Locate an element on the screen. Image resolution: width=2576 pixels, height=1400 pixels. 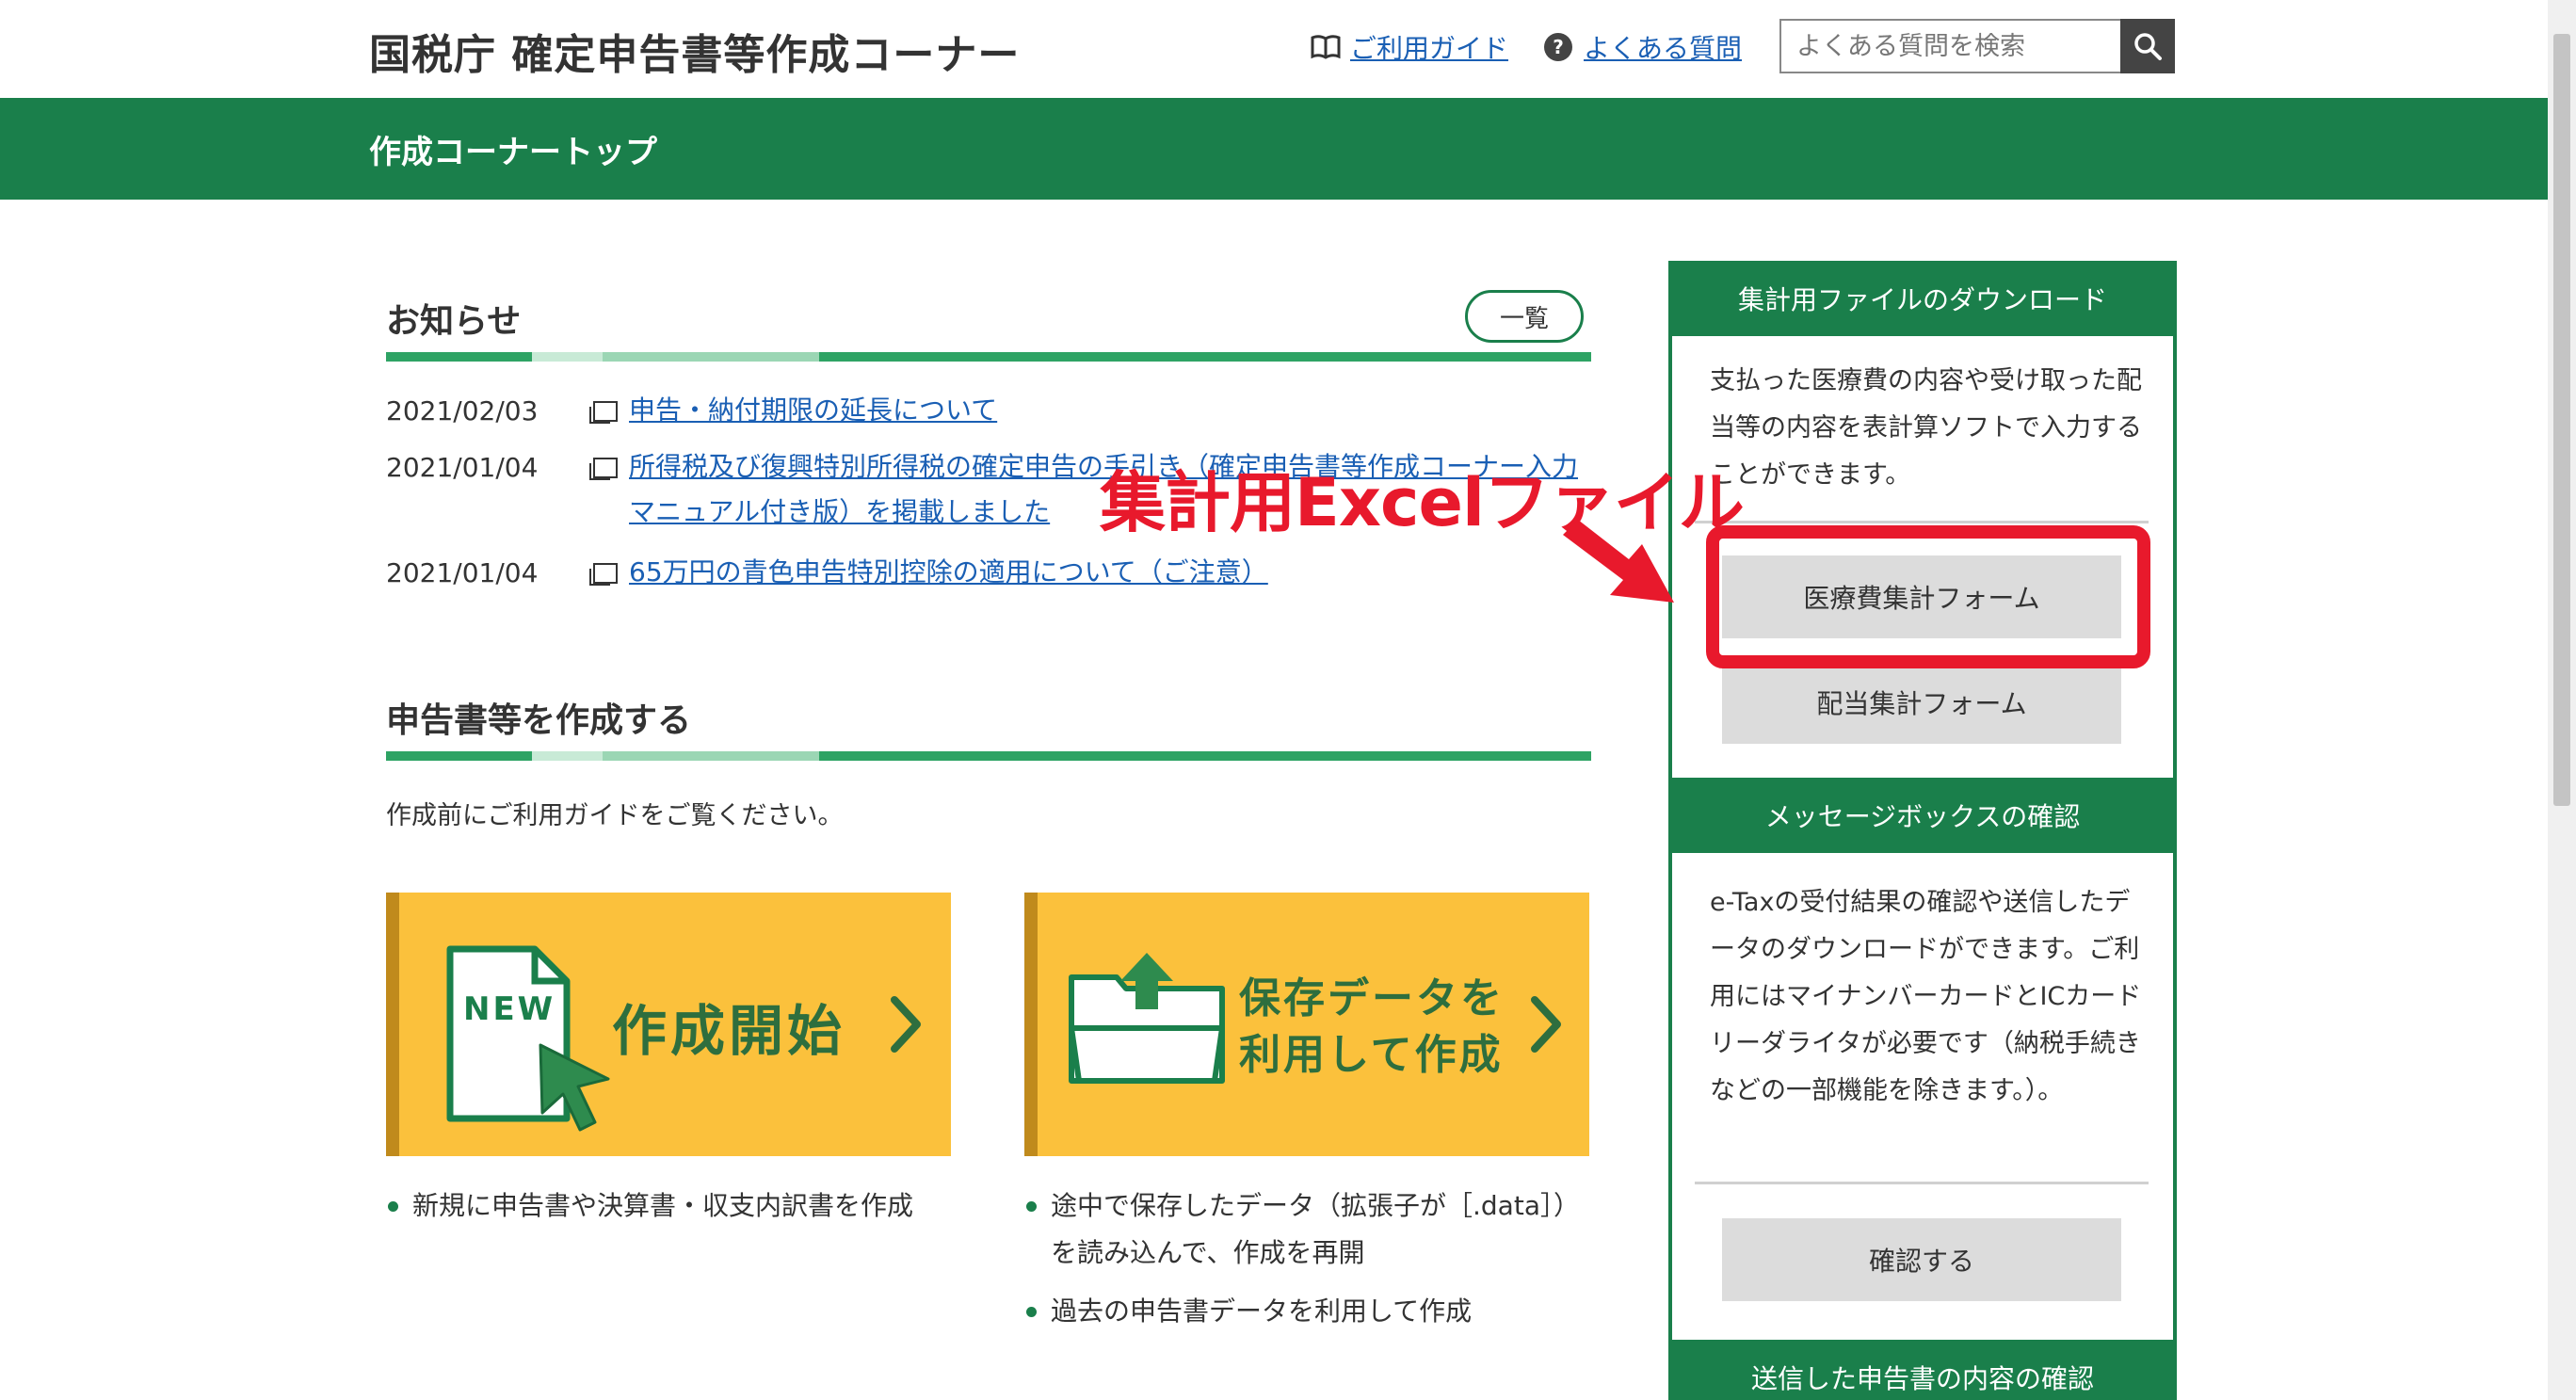
news-link: 65万円の青色申告特別控除の適用について（ご注意） is located at coordinates (1109, 572).